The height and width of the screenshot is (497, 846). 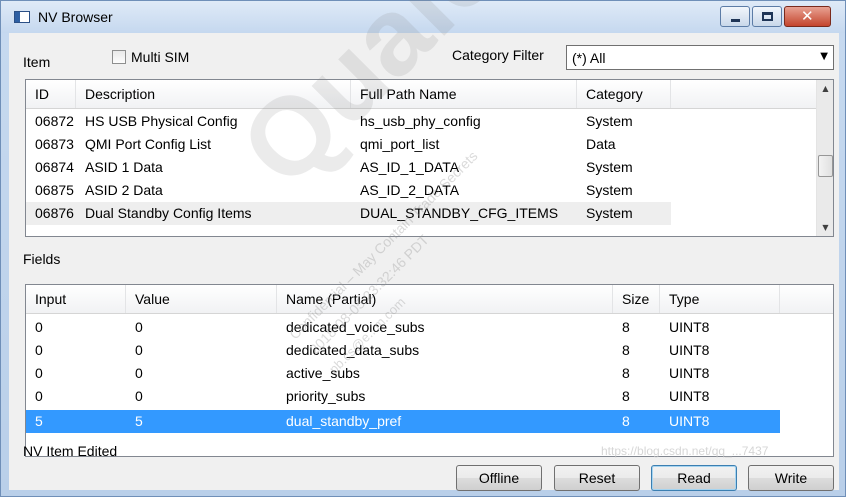 I want to click on table-row: 0 0 dedicated_voice_subs 8 UINT8, so click(x=403, y=327).